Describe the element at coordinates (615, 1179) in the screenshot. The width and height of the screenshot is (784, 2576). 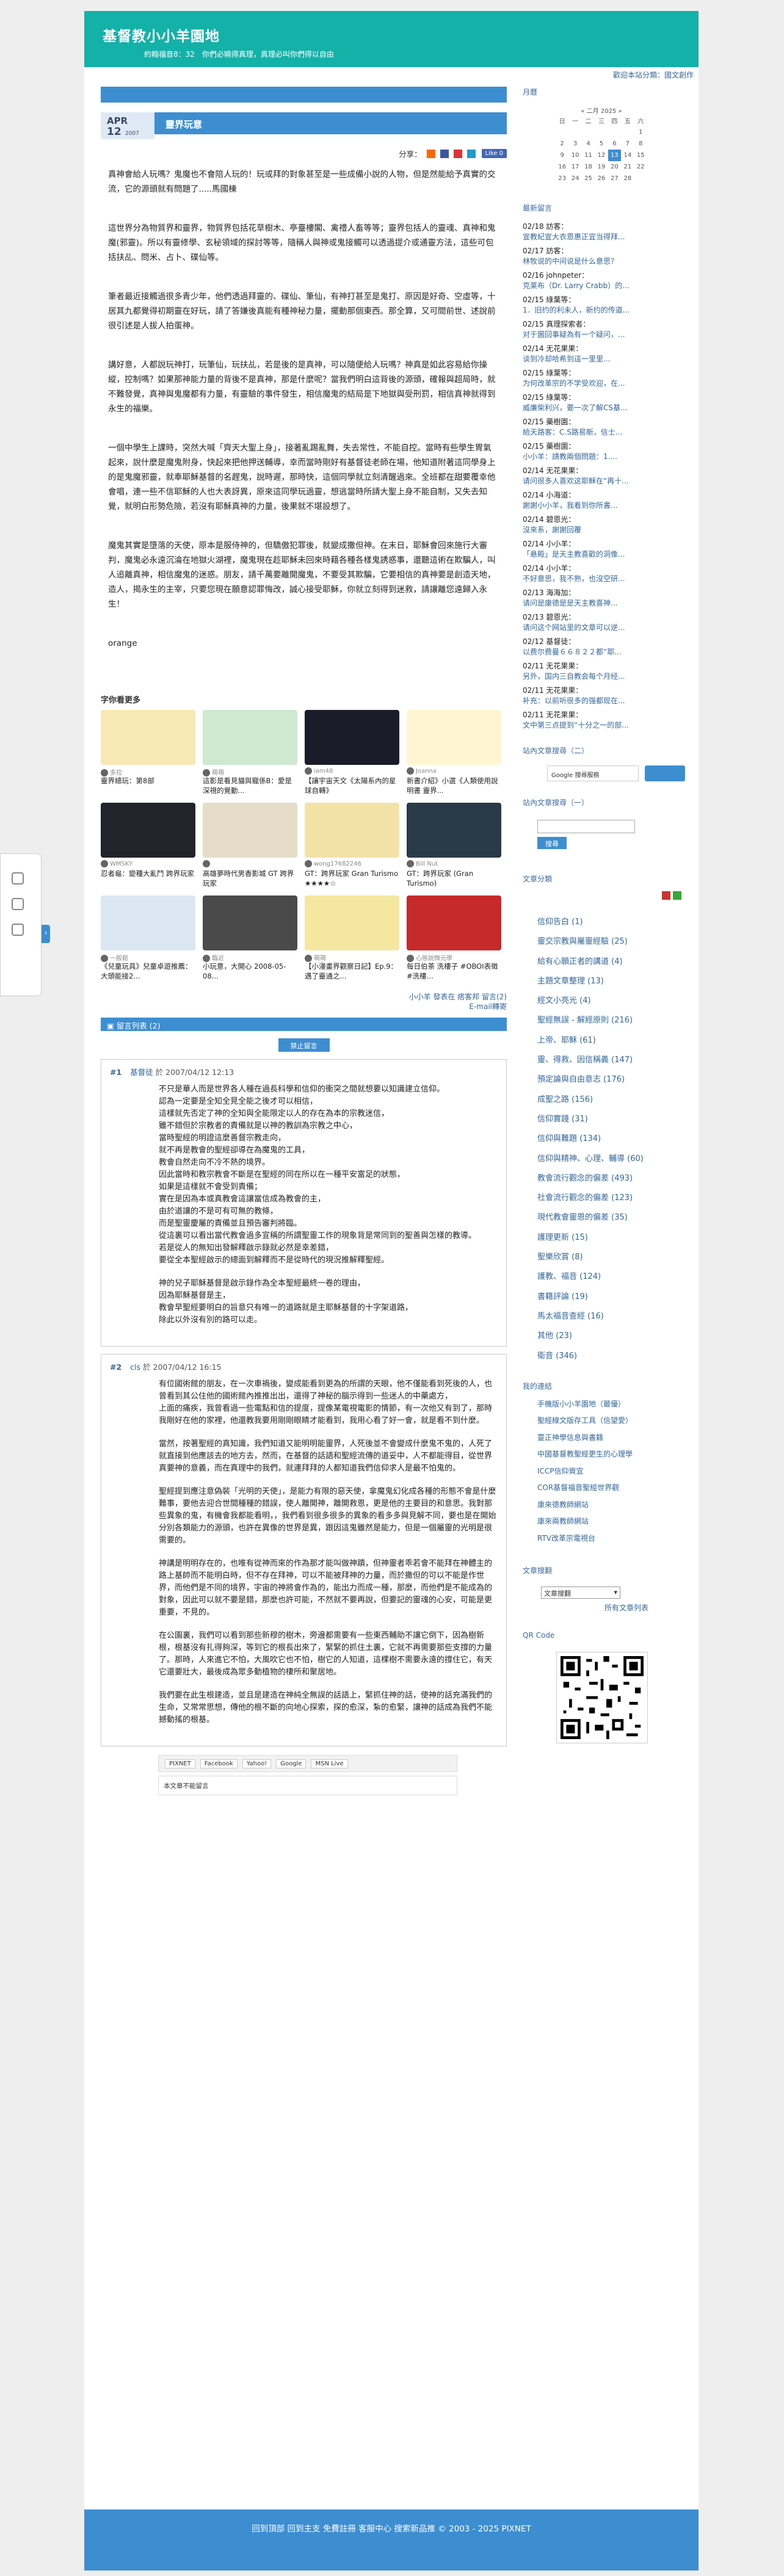
I see `category-link: 教會流行觀念的偏差 (493)` at that location.